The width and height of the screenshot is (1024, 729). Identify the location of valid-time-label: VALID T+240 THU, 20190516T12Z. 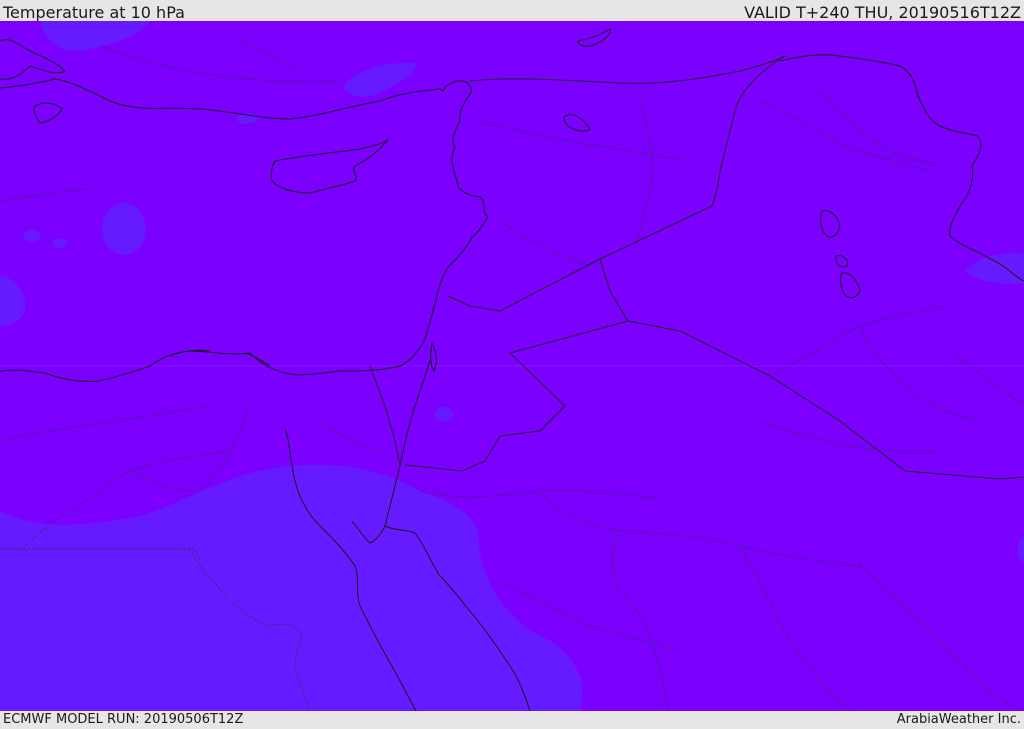
(882, 12).